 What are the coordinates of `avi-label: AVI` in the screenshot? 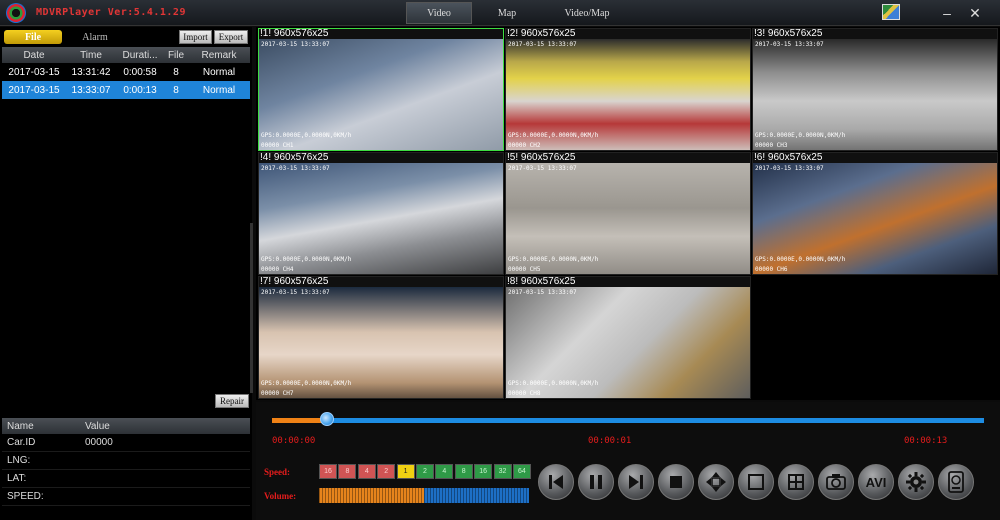 It's located at (876, 482).